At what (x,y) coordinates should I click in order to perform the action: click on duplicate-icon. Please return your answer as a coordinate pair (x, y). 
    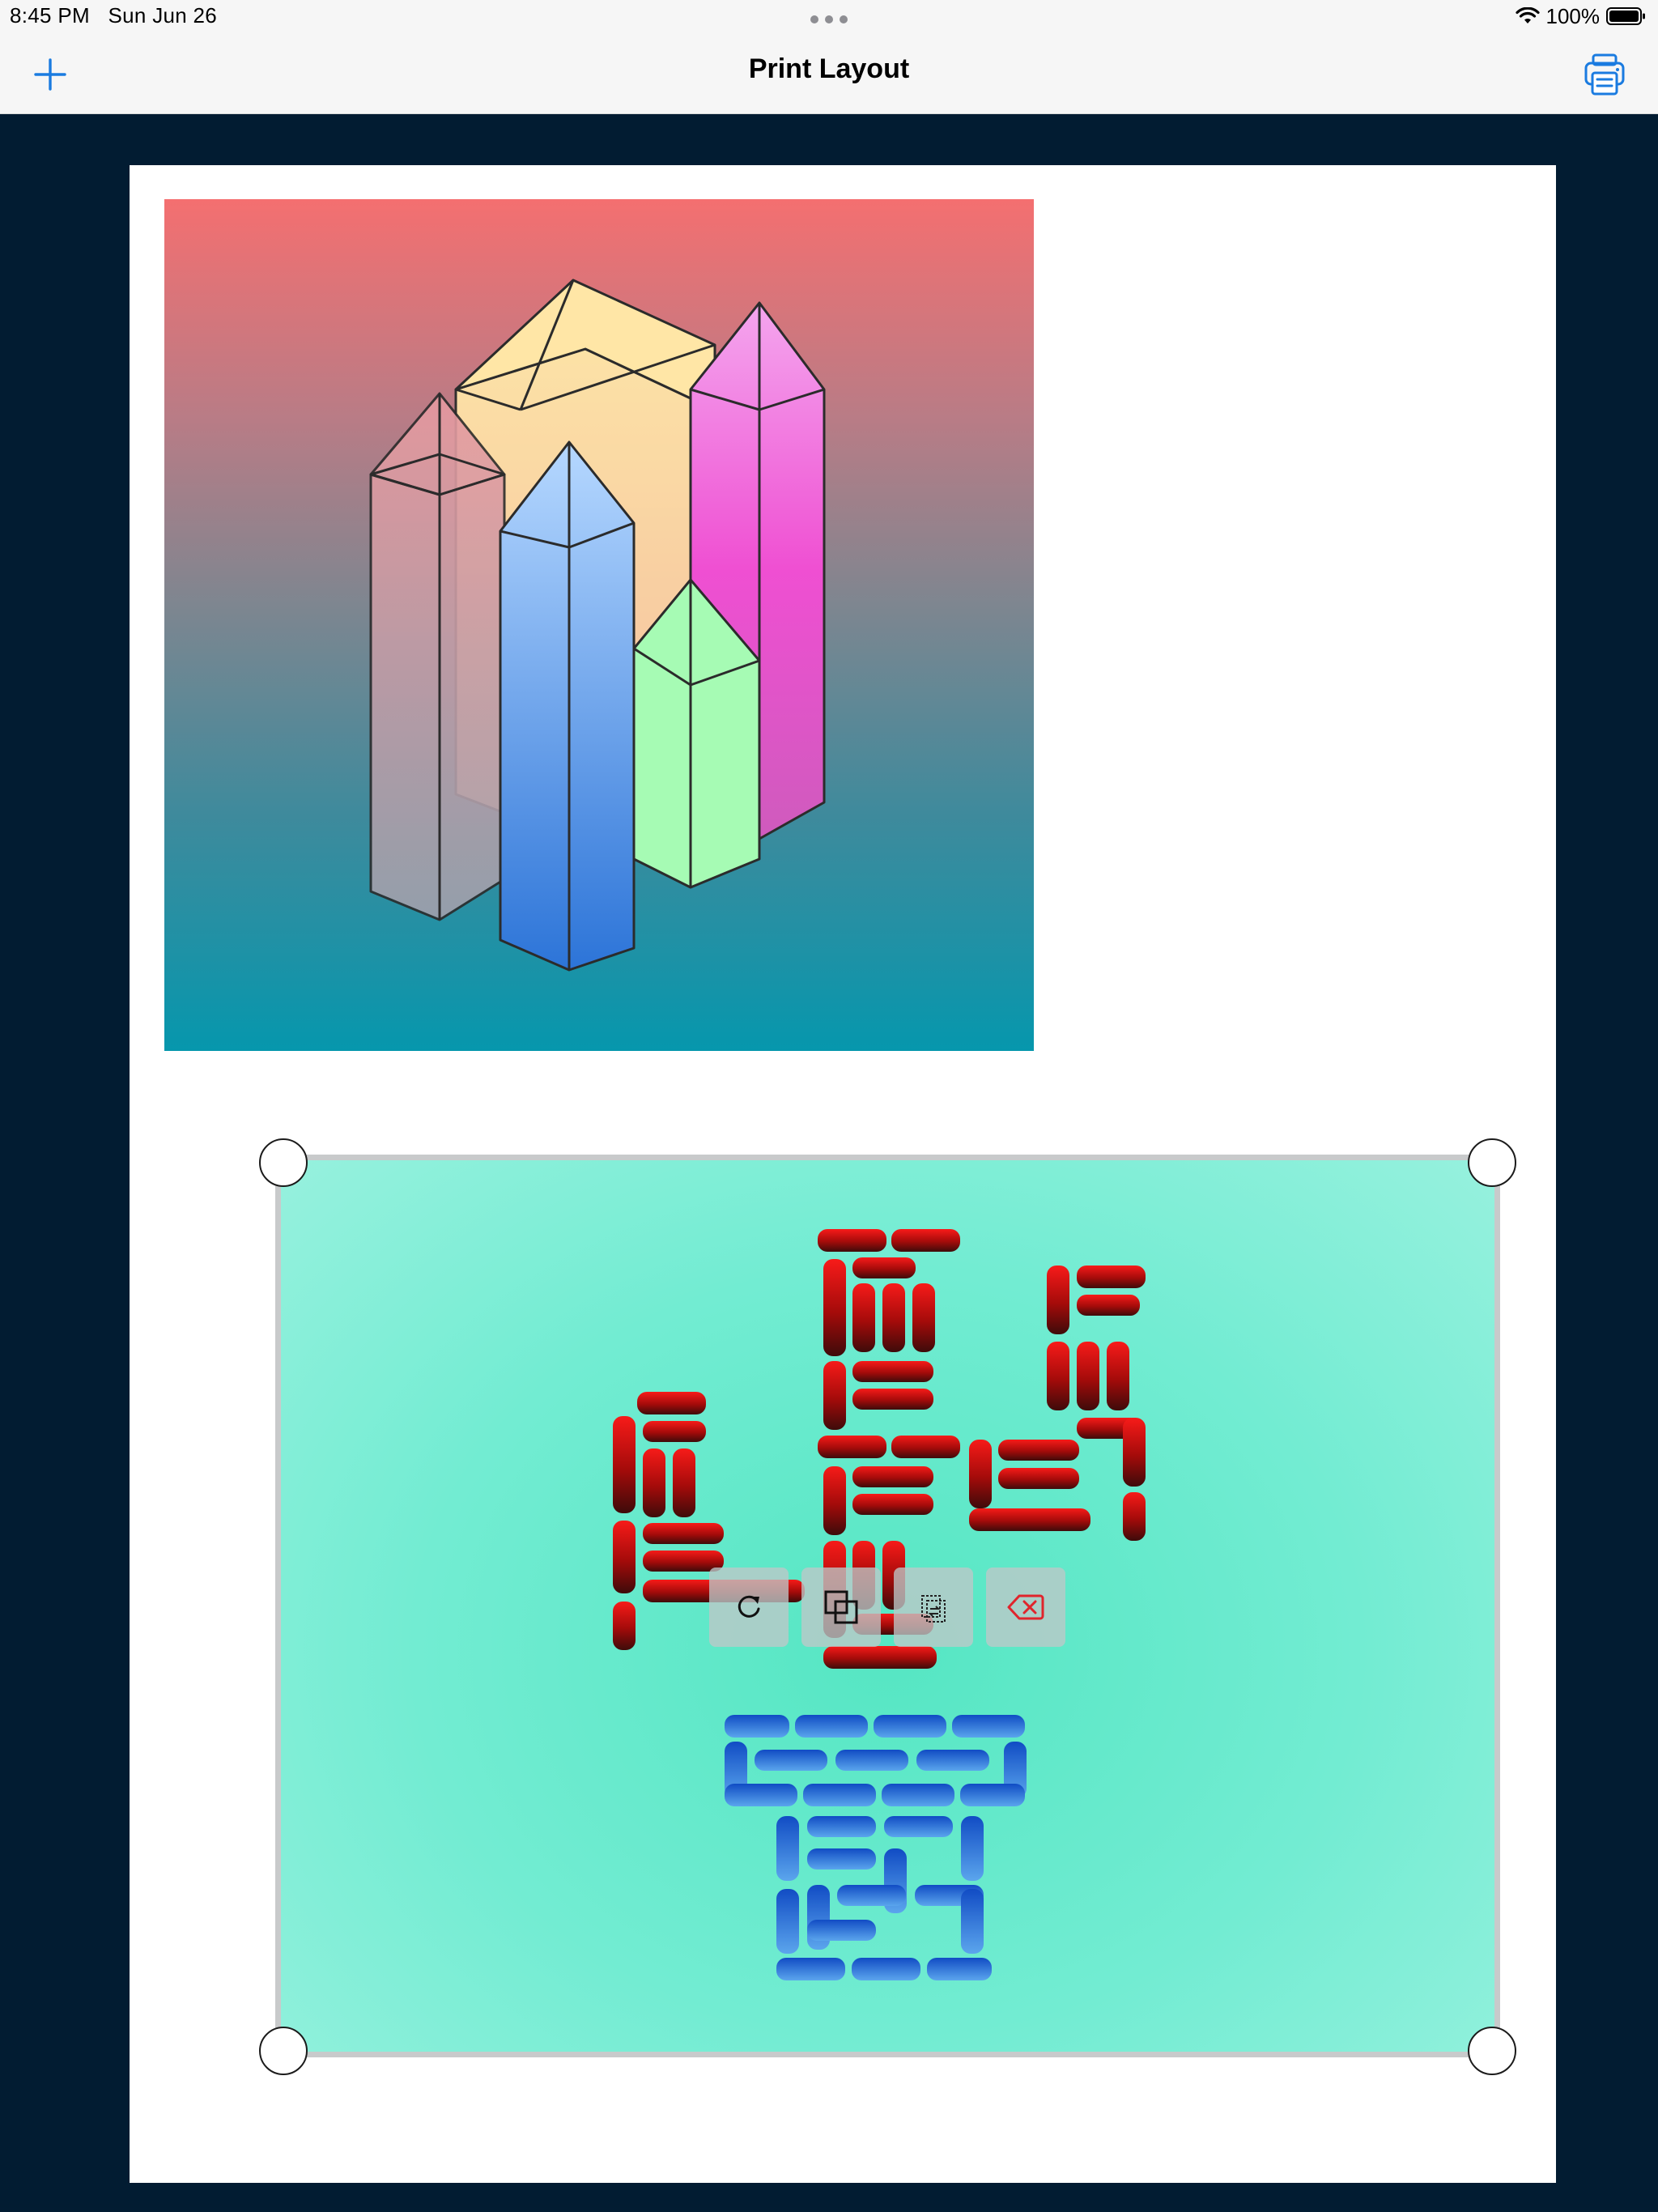
    Looking at the image, I should click on (841, 1607).